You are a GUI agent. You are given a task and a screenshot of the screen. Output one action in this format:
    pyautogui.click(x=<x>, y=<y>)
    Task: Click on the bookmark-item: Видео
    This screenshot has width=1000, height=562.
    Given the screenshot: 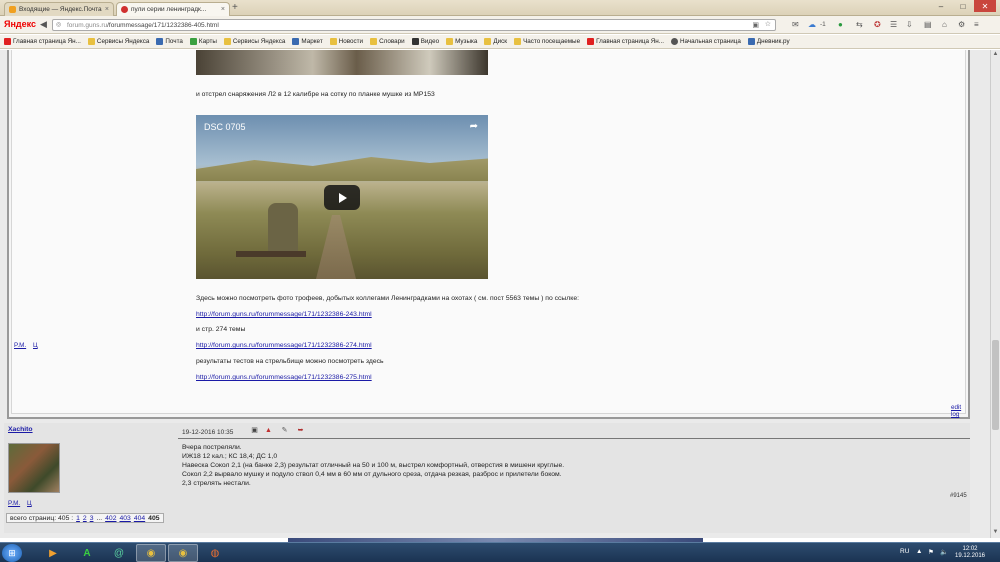 What is the action you would take?
    pyautogui.click(x=425, y=41)
    